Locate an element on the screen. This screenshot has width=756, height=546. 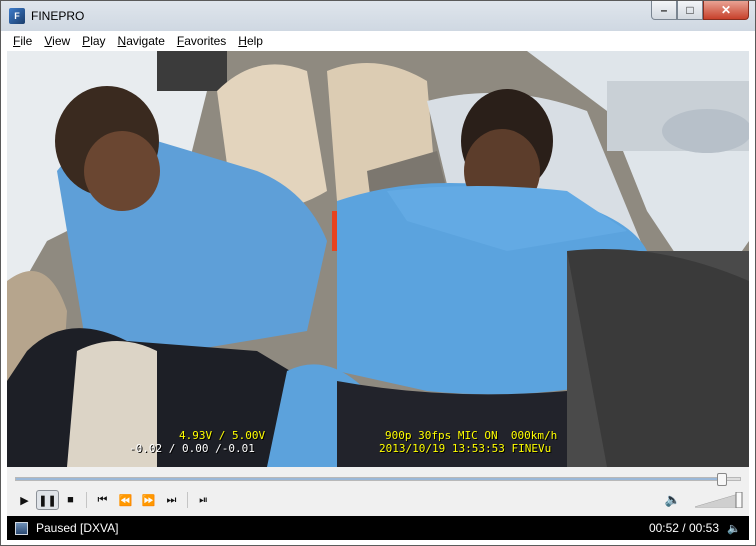
volume-slider is located at coordinates (720, 500).